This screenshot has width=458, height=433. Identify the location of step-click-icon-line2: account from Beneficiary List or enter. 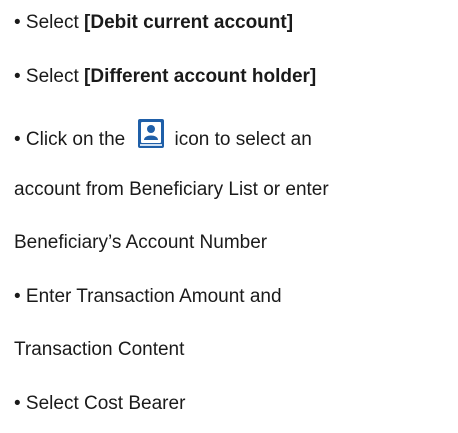
(171, 189).